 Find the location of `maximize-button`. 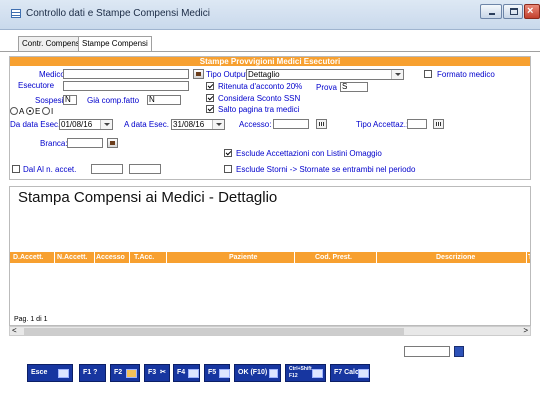

maximize-button is located at coordinates (513, 11).